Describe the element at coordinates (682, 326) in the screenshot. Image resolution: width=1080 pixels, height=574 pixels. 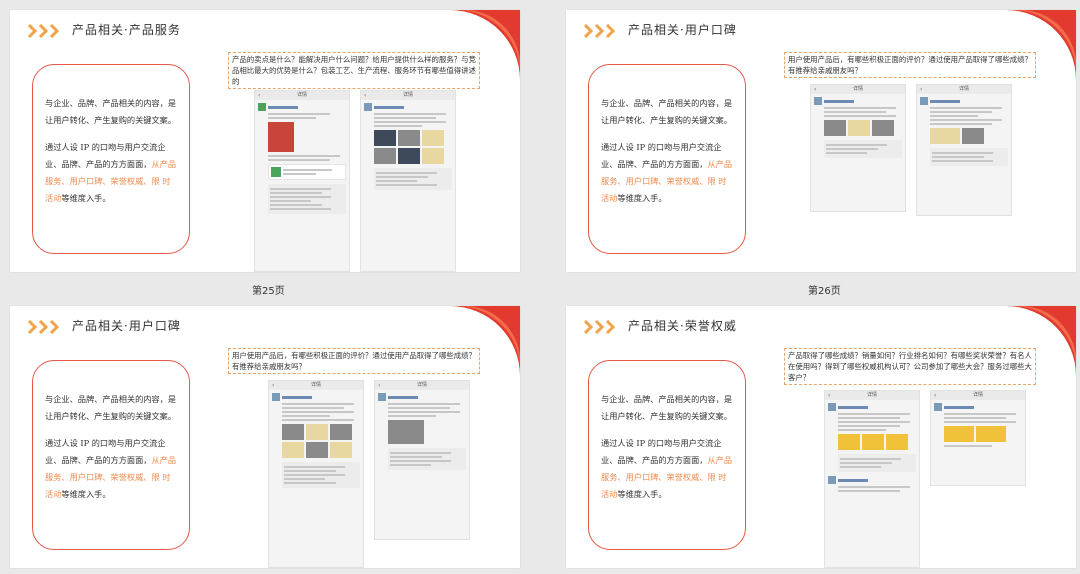
I see `slide-title: 产品相关·荣誉权威` at that location.